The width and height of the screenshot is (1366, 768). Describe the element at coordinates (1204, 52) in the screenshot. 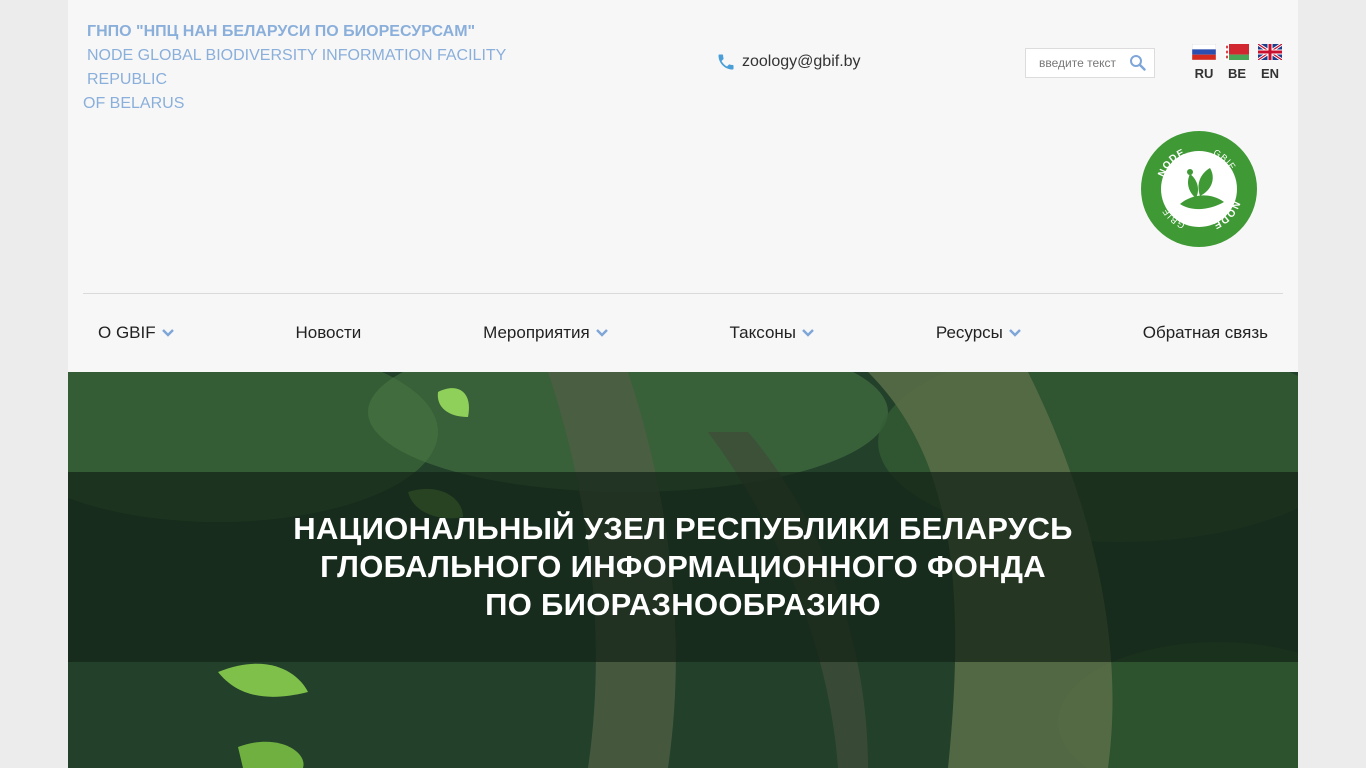

I see `russia-flag-icon` at that location.